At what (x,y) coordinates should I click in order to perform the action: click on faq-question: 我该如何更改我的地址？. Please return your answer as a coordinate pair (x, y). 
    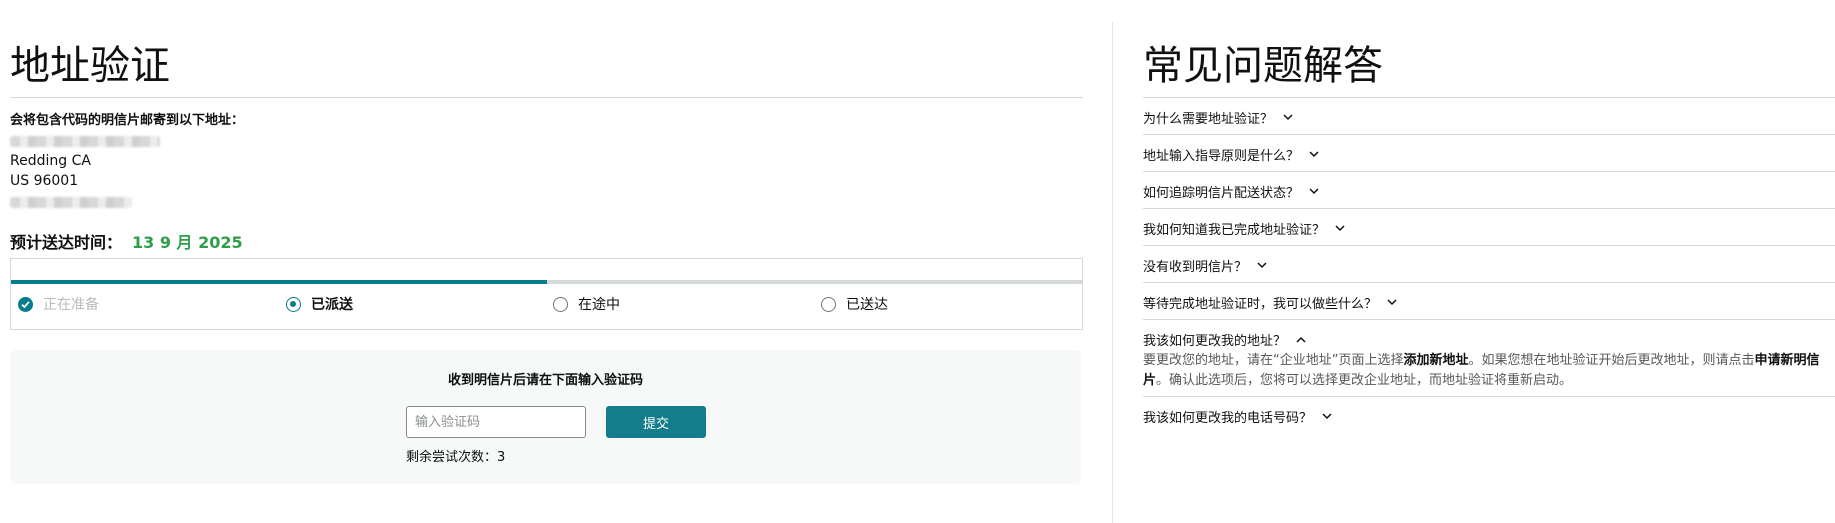
    Looking at the image, I should click on (1215, 341).